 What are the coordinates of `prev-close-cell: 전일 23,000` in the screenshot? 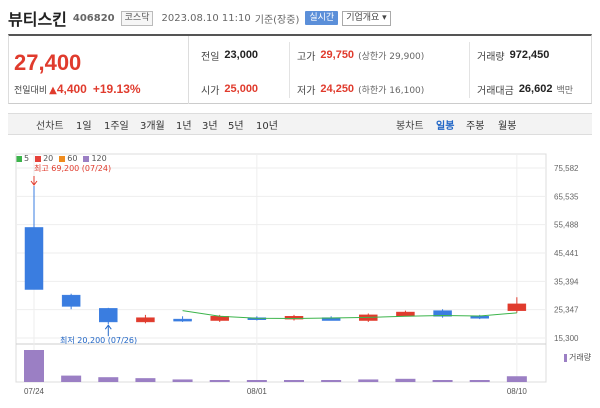 It's located at (229, 55).